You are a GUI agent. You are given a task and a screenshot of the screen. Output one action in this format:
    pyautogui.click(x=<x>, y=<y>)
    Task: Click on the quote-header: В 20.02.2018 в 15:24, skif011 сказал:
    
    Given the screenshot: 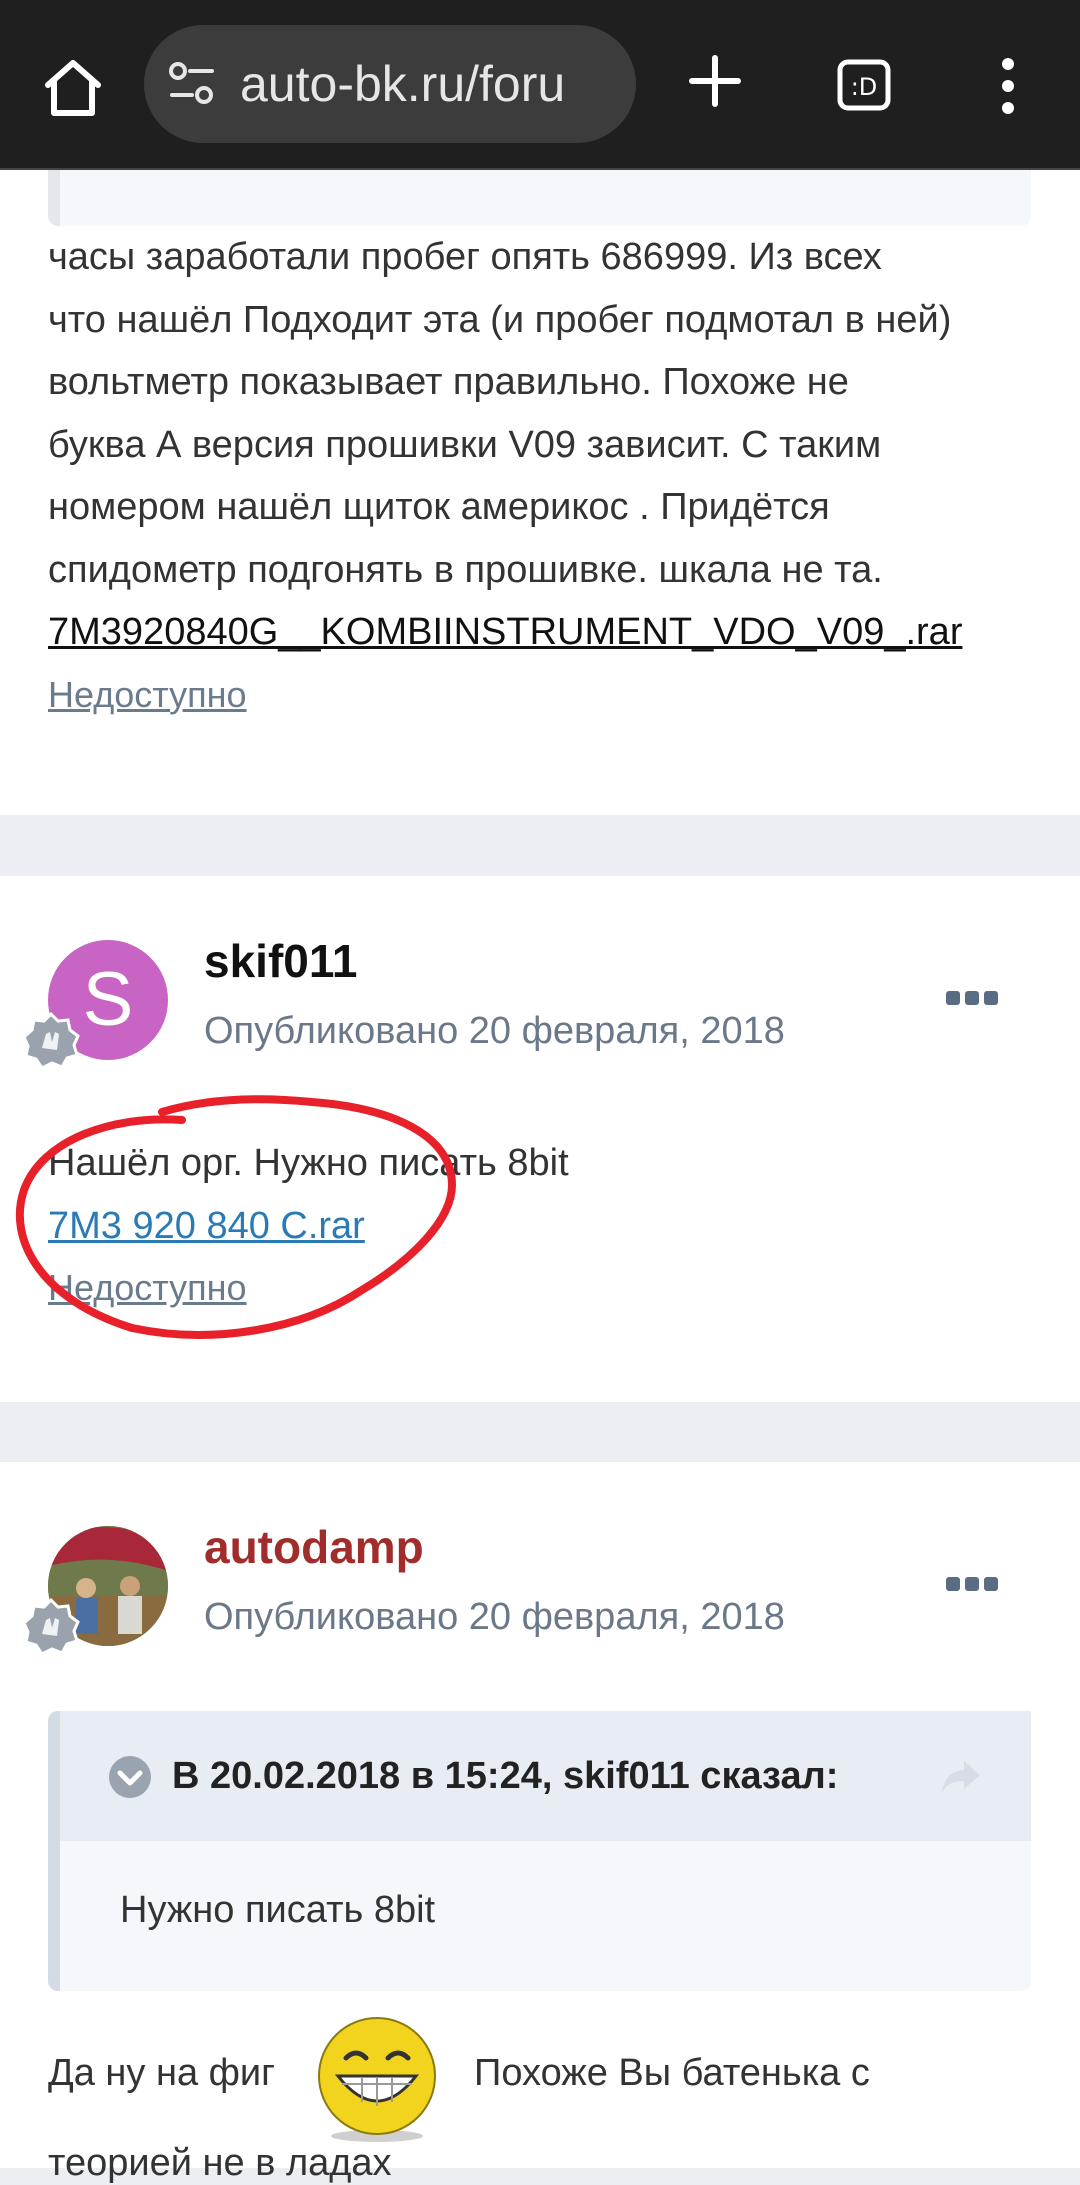 What is the action you would take?
    pyautogui.click(x=545, y=1776)
    